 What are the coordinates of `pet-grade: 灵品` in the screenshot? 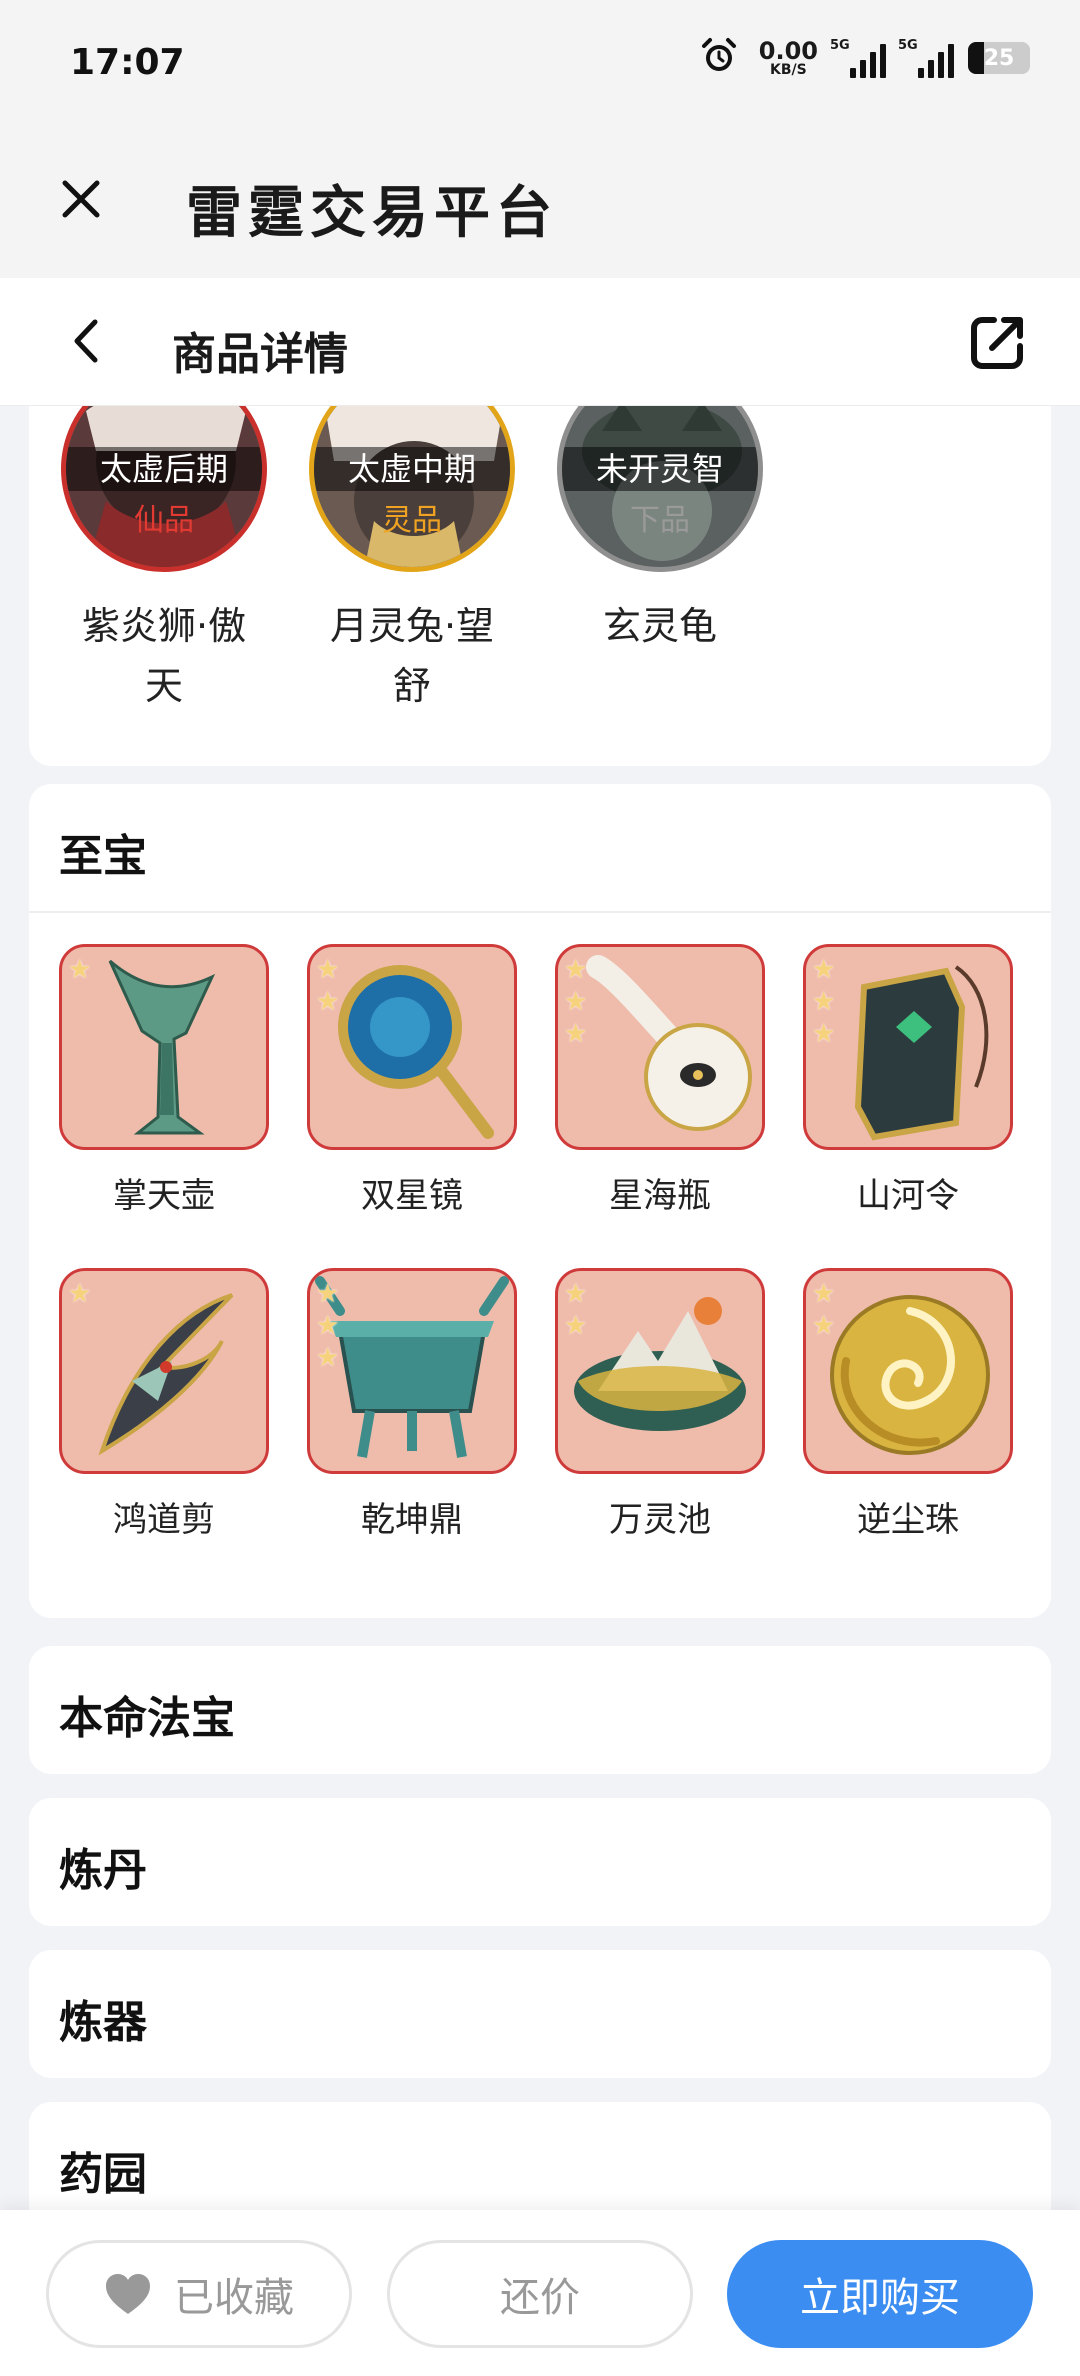 It's located at (412, 520).